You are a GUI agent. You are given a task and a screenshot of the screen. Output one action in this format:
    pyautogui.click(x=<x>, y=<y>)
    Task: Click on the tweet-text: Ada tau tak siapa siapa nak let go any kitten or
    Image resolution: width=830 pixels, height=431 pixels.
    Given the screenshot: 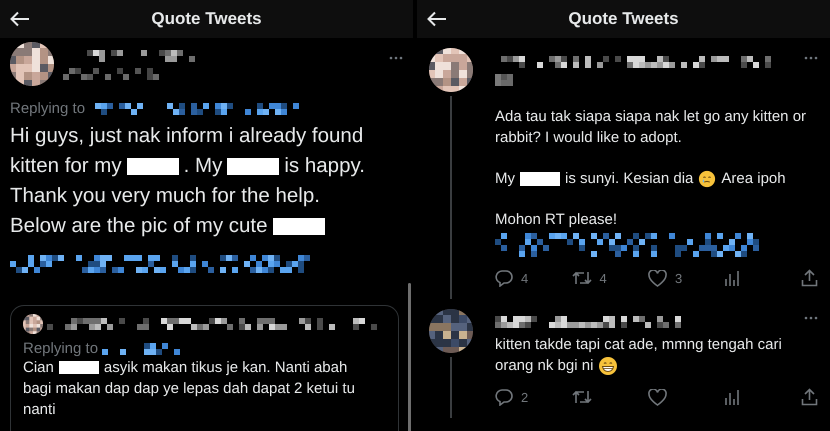 What is the action you would take?
    pyautogui.click(x=650, y=116)
    